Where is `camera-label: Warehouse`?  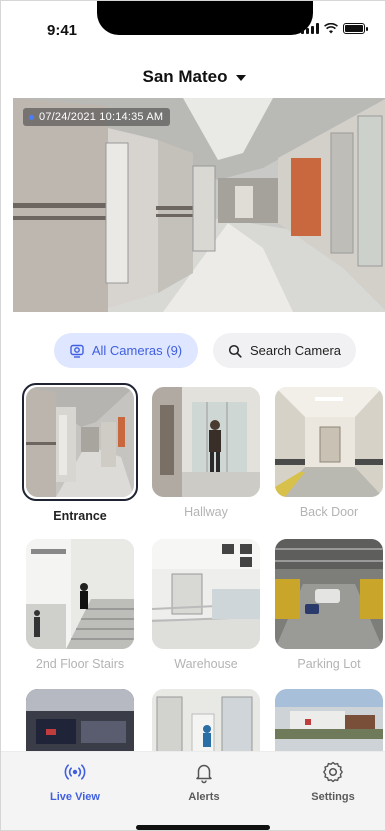
camera-label: Warehouse is located at coordinates (206, 664).